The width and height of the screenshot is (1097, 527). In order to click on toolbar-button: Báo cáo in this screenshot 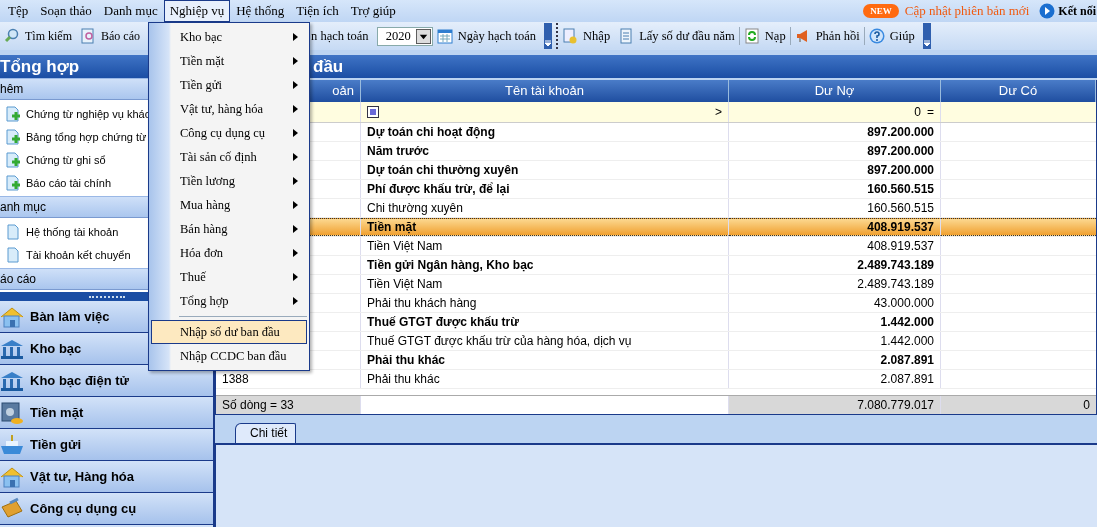, I will do `click(110, 36)`.